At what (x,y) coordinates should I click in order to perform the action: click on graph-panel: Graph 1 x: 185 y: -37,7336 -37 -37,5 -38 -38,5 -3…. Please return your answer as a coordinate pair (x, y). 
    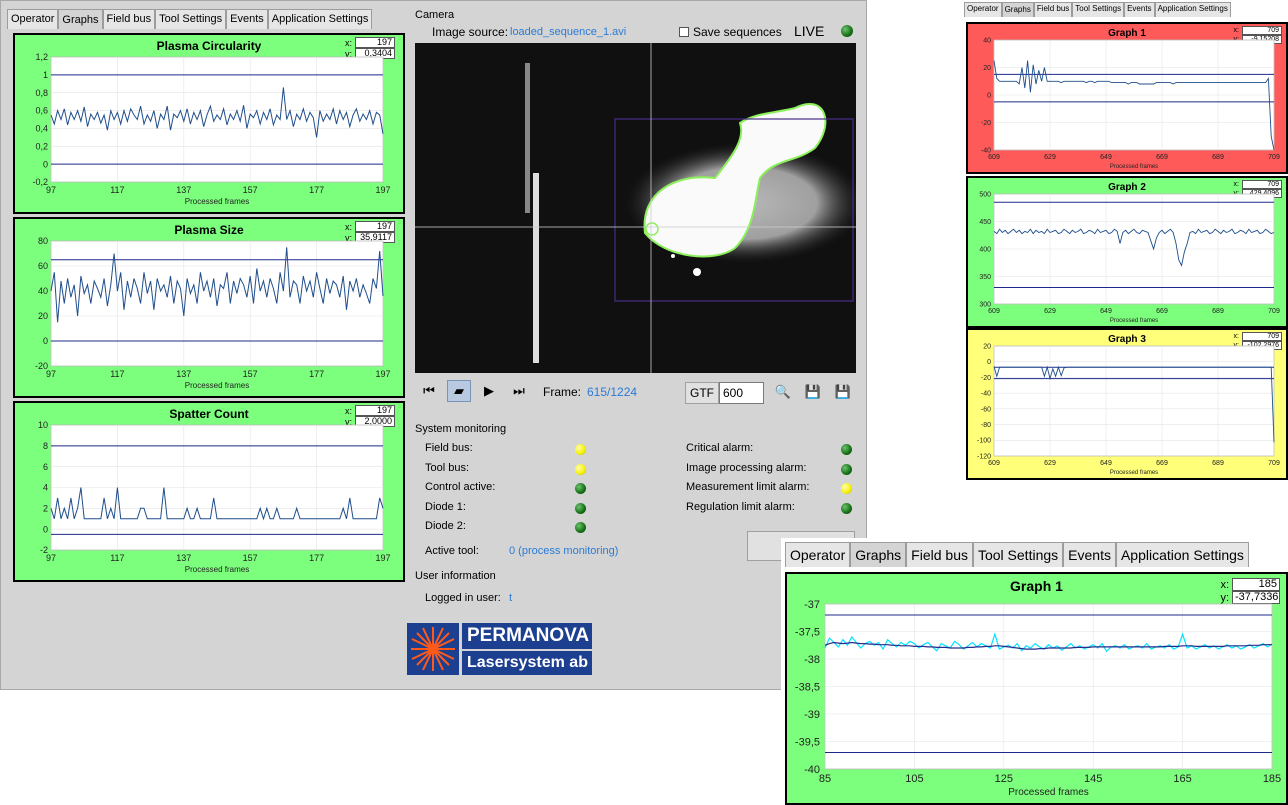
    Looking at the image, I should click on (1036, 688).